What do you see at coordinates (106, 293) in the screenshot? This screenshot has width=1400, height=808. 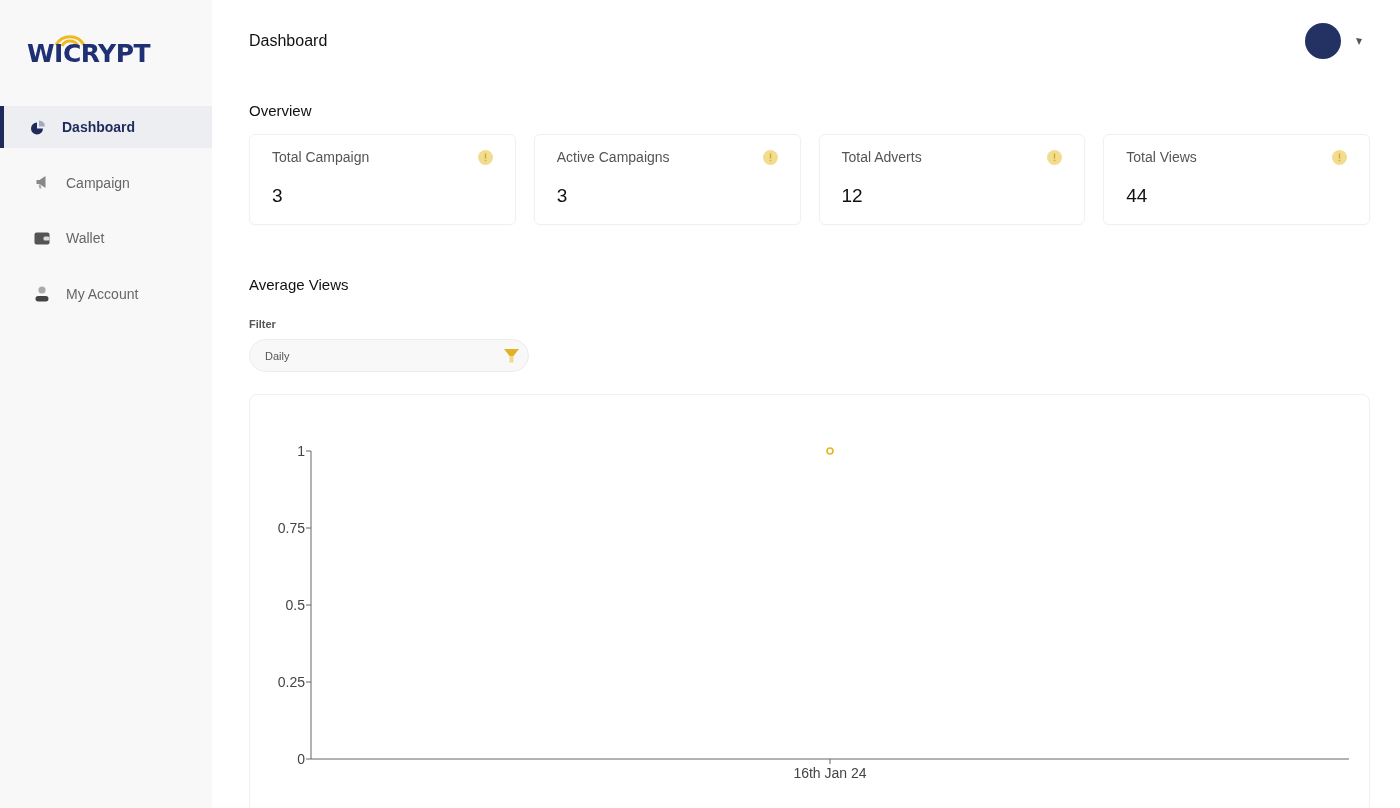 I see `sidebar-item: My Account` at bounding box center [106, 293].